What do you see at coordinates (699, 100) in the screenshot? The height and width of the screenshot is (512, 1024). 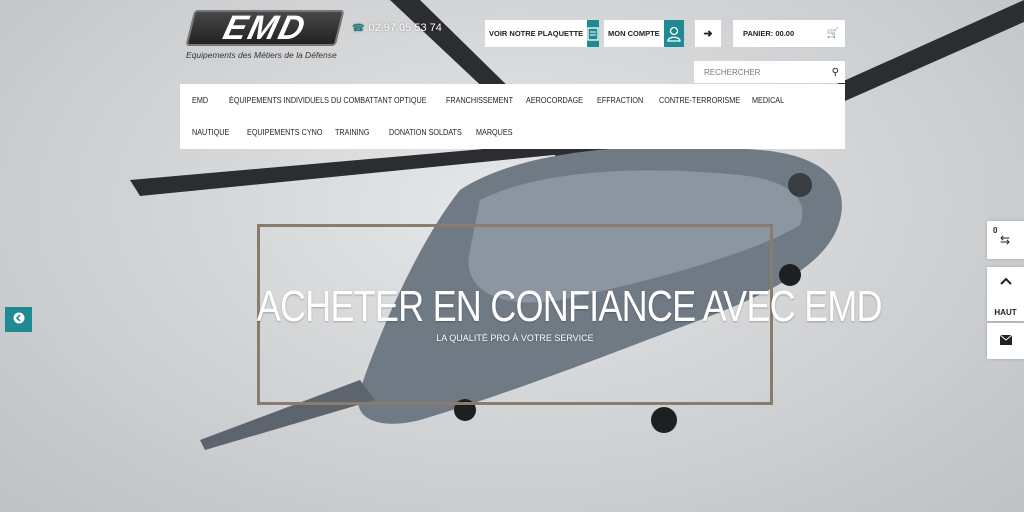 I see `nav-item-contre-terrorisme: CONTRE-TERRORISME` at bounding box center [699, 100].